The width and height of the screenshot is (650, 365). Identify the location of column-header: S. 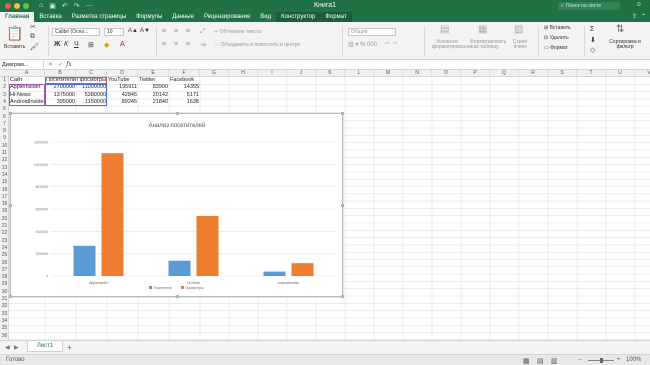
(562, 73).